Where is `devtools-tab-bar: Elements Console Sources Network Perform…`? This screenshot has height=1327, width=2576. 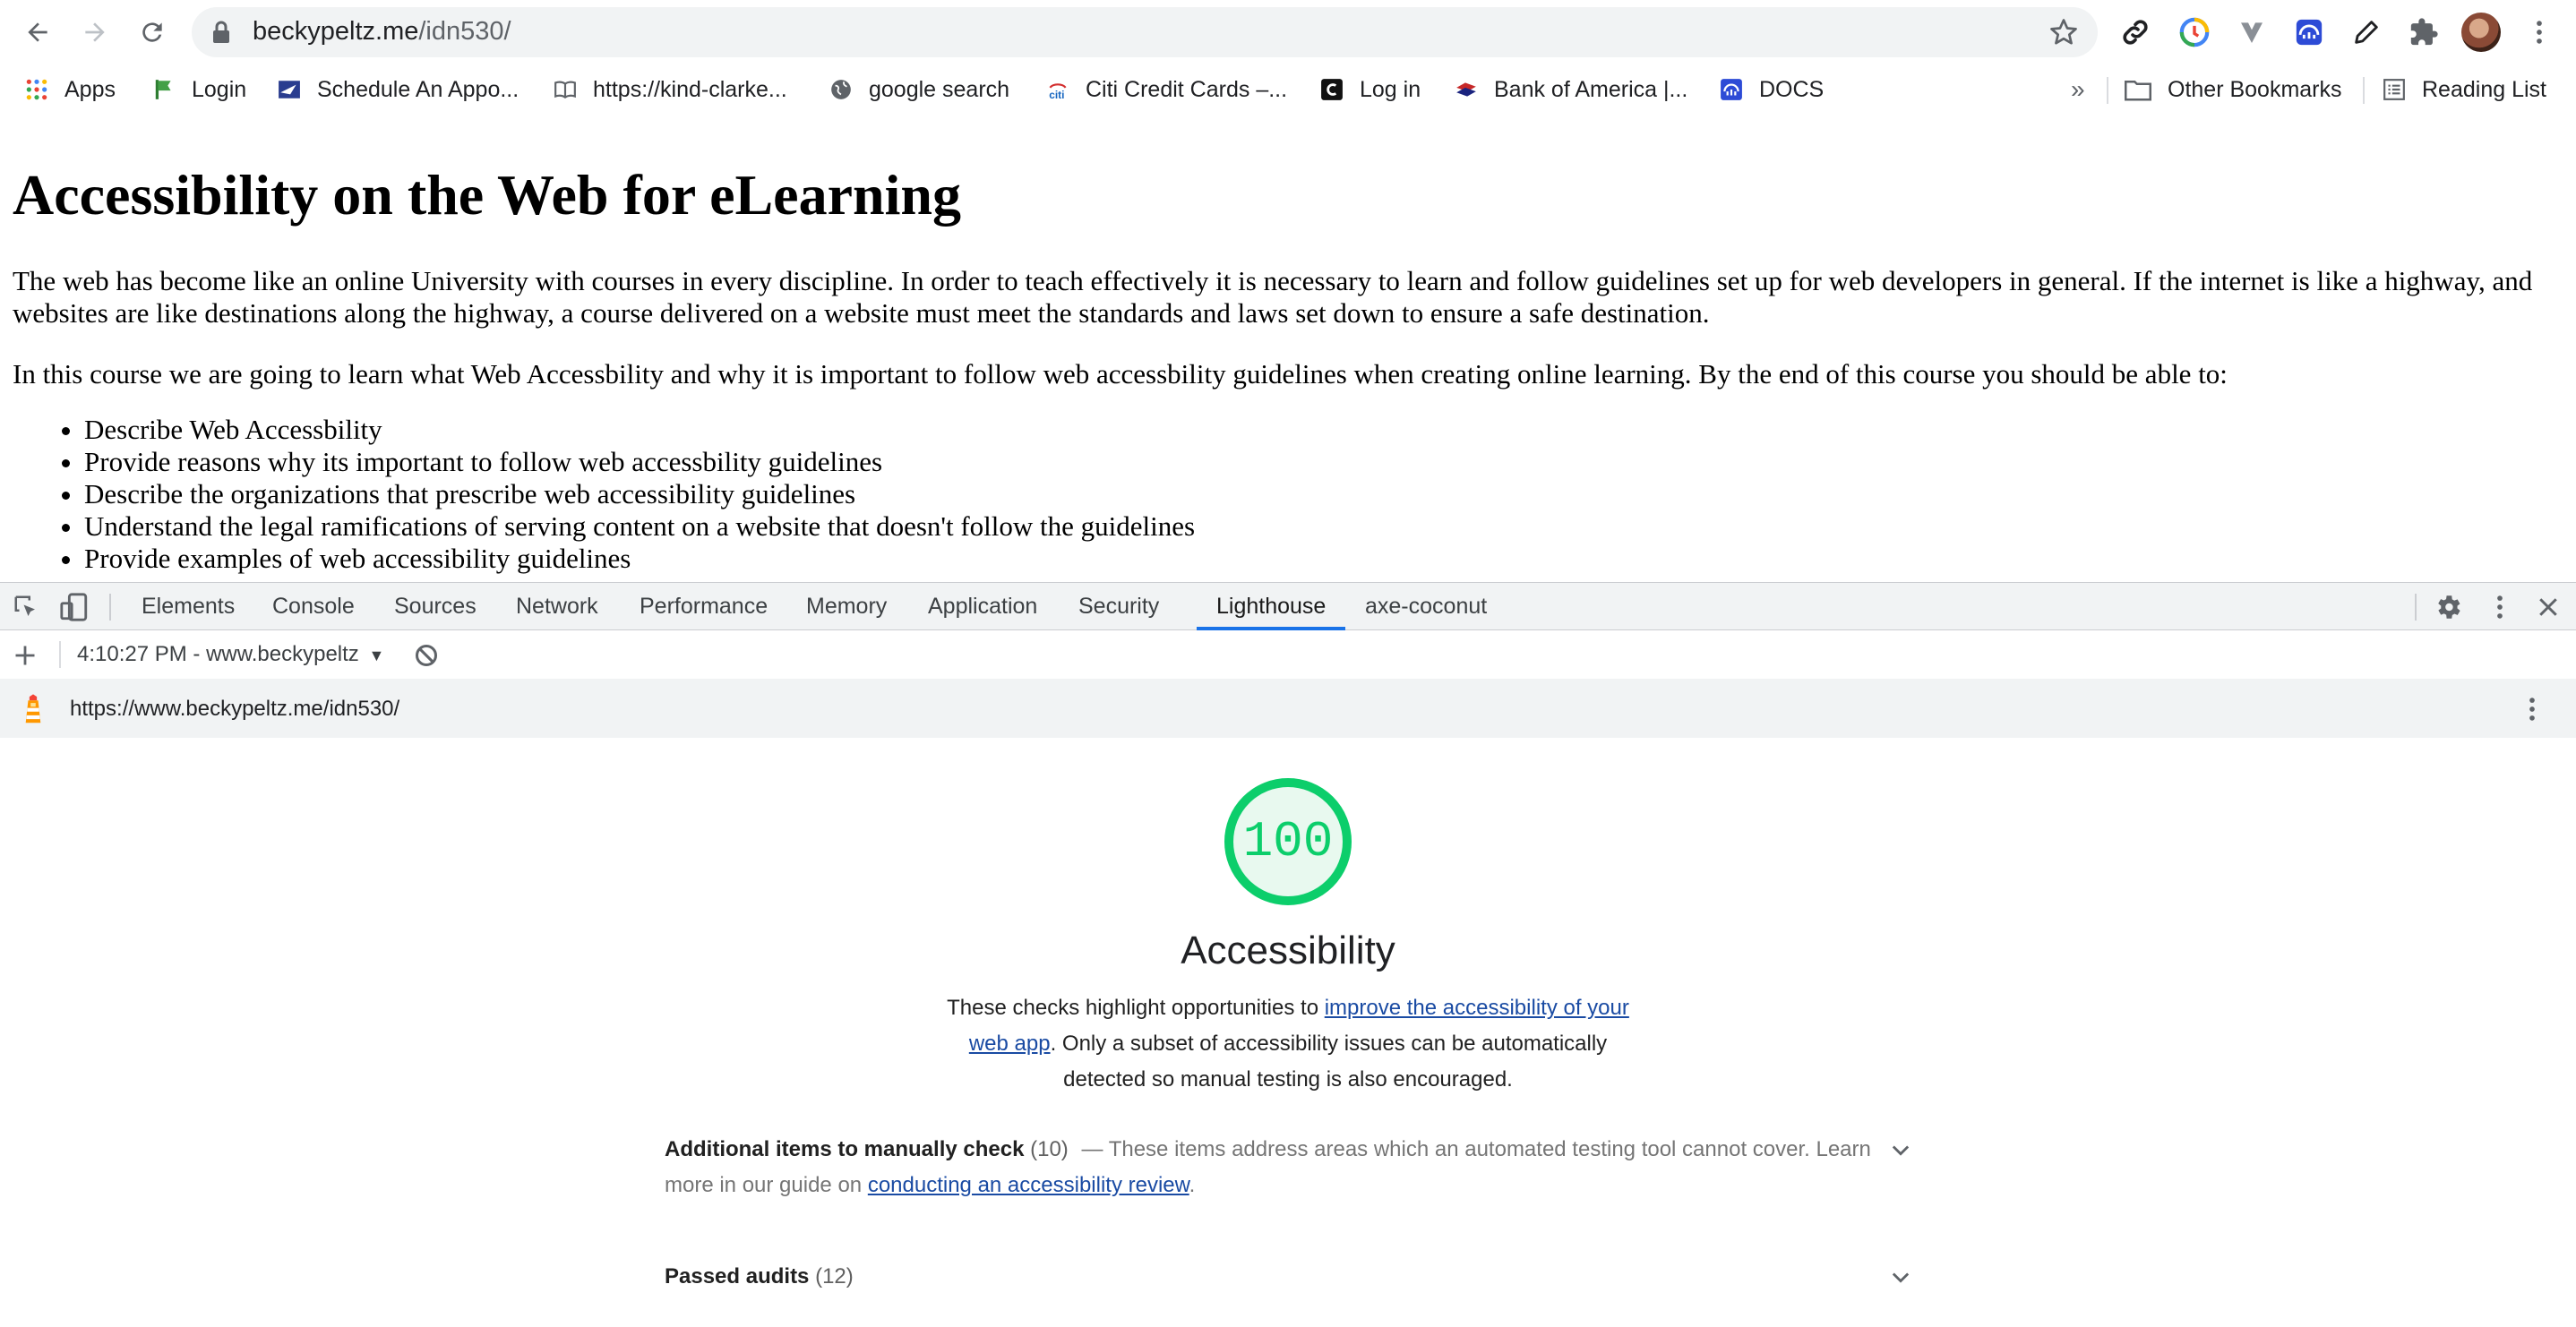
devtools-tab-bar: Elements Console Sources Network Perform… is located at coordinates (1288, 606).